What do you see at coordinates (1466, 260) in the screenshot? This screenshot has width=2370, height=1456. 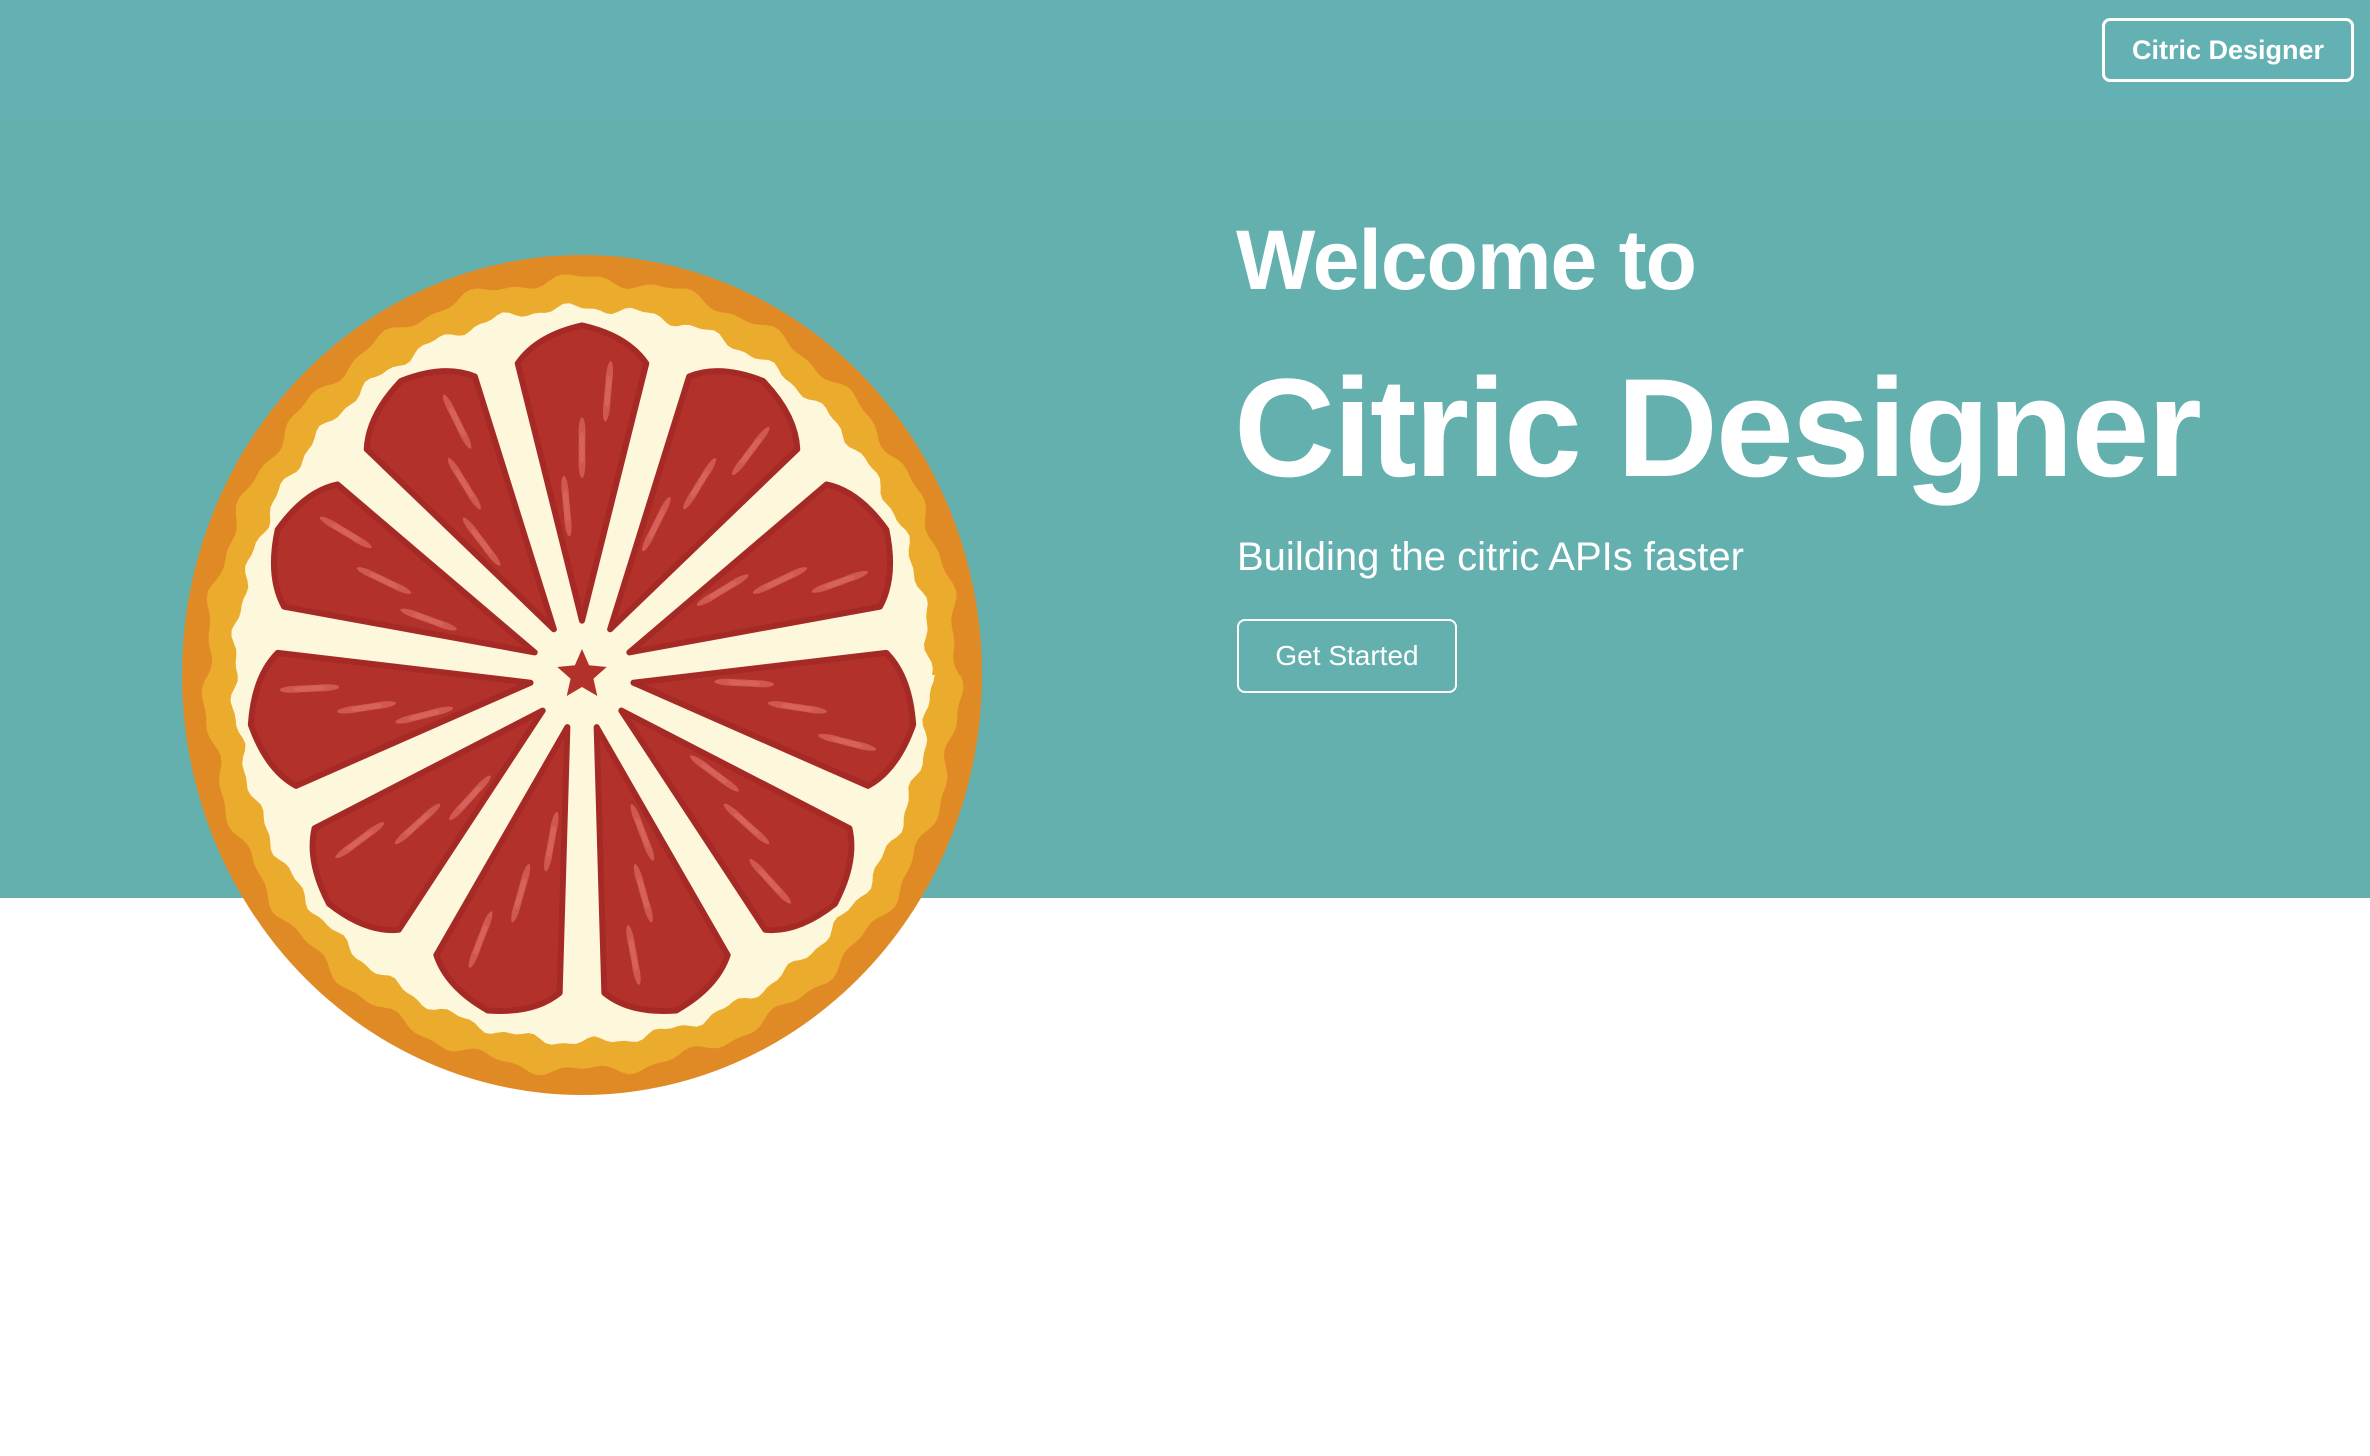 I see `welcome-heading: Welcome to` at bounding box center [1466, 260].